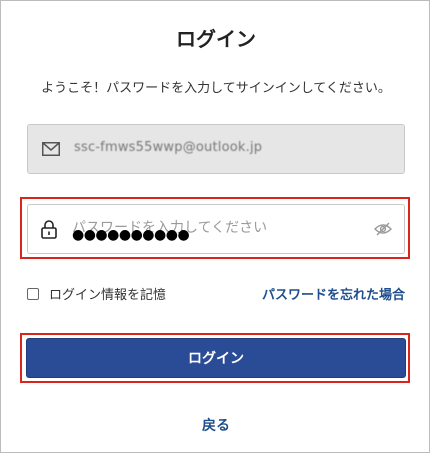  I want to click on login-button: ログイン, so click(216, 358).